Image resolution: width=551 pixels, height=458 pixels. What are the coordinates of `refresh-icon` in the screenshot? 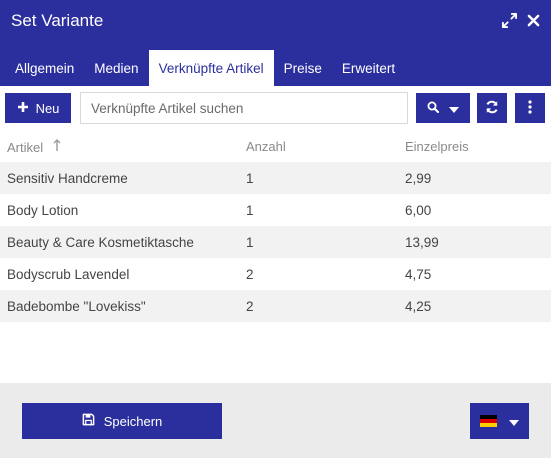 It's located at (492, 108).